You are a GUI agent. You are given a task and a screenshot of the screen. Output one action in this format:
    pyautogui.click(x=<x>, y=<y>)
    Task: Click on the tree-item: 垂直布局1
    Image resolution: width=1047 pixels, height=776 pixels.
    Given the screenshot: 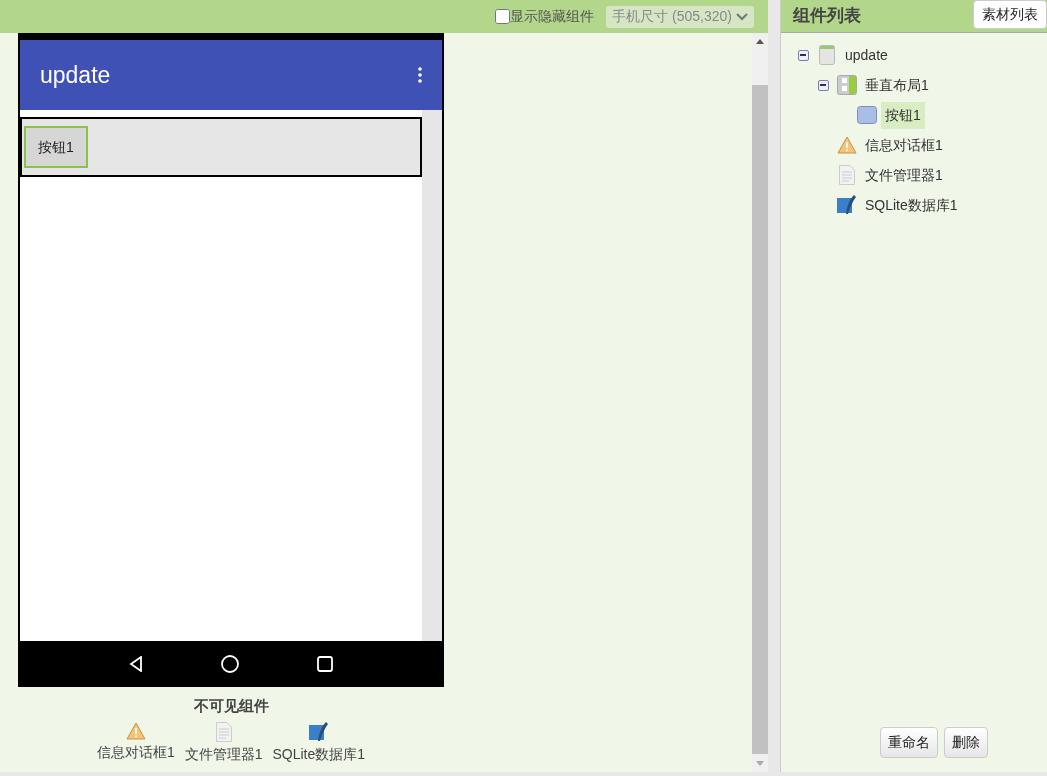 What is the action you would take?
    pyautogui.click(x=897, y=85)
    